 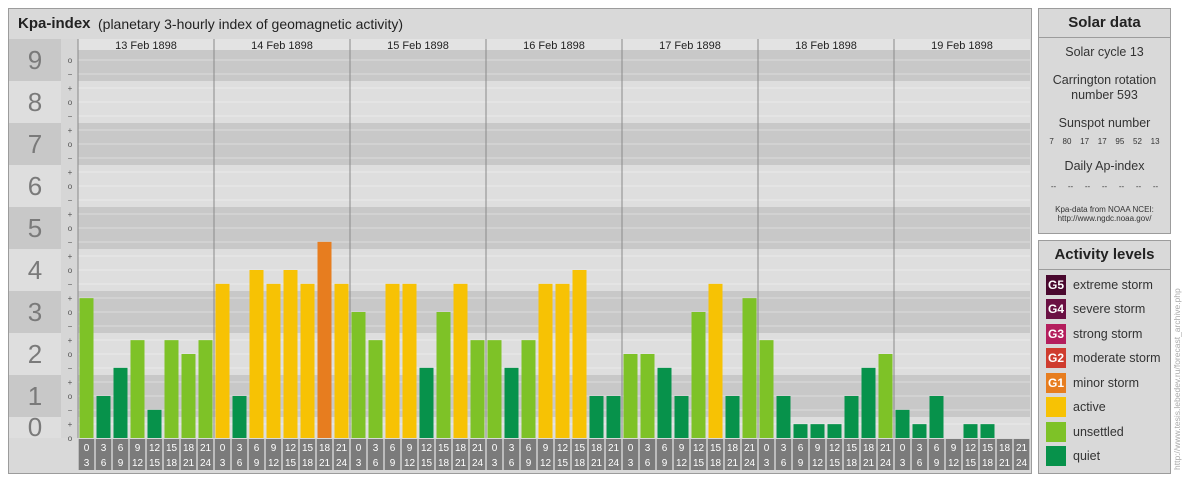 I want to click on legend-item-moderate-storm: G2 moderate storm, so click(x=1103, y=358).